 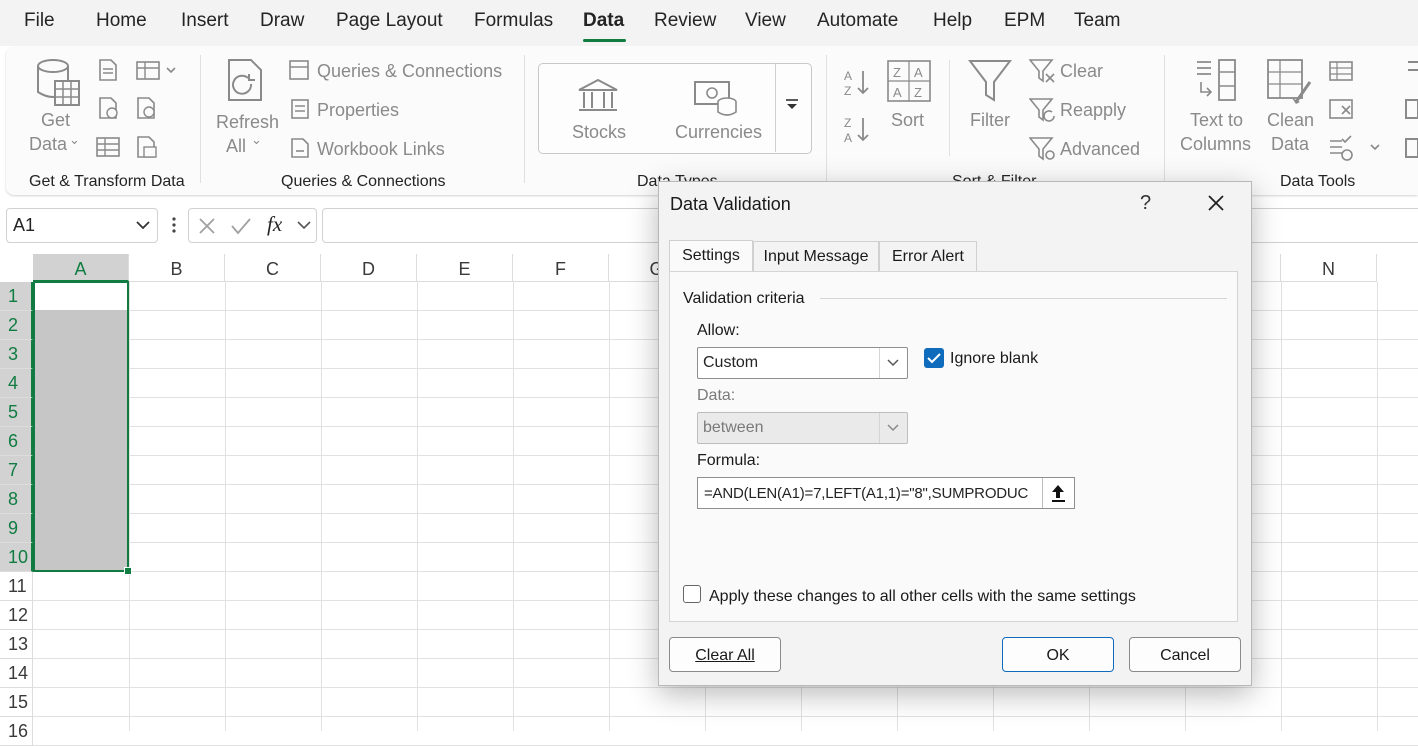 What do you see at coordinates (599, 132) in the screenshot?
I see `stocks-button: Stocks` at bounding box center [599, 132].